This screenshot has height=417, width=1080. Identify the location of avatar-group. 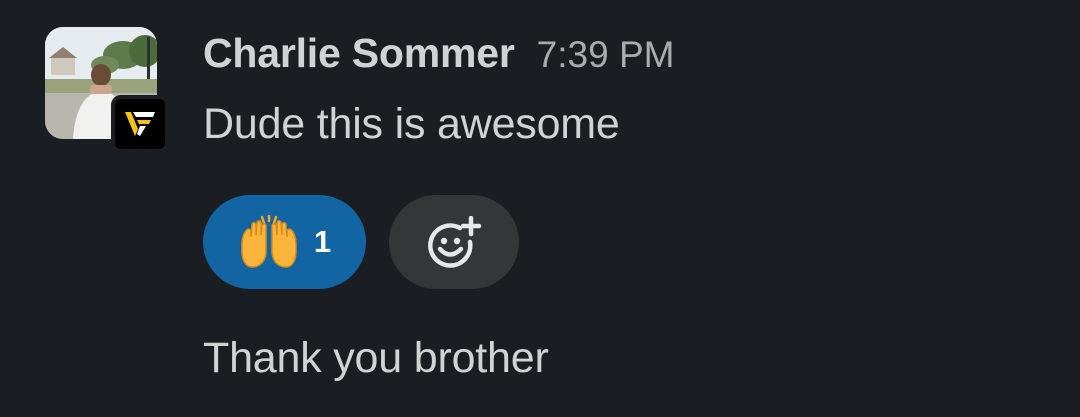
(108, 90).